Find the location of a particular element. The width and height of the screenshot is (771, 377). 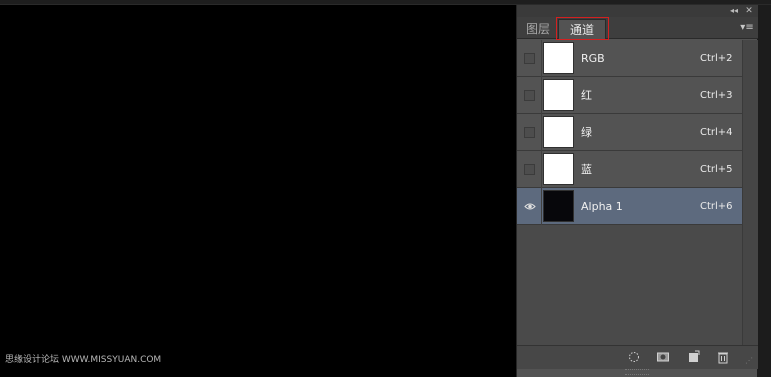

channel-row-alpha1: Alpha 1 Ctrl+6 is located at coordinates (629, 206).